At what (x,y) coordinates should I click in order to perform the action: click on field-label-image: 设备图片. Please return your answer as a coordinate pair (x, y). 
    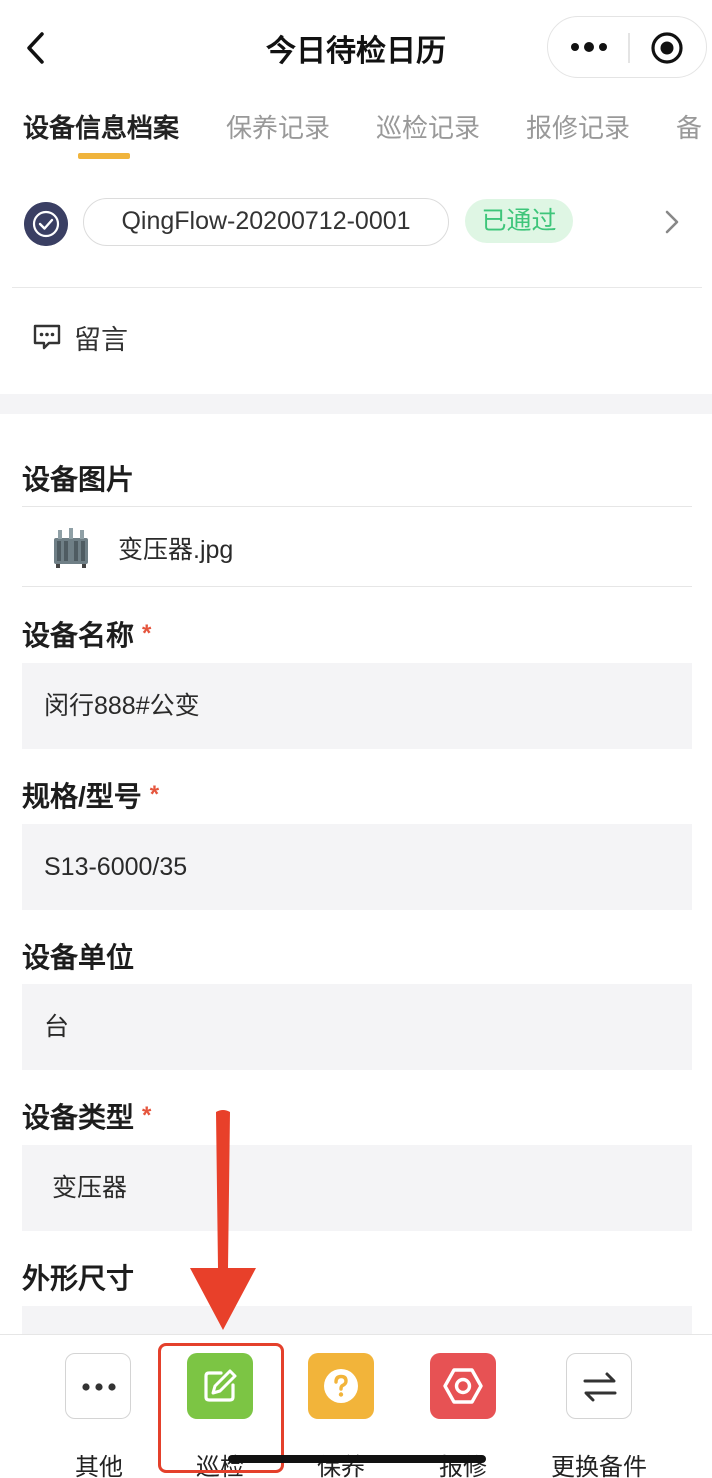
    Looking at the image, I should click on (78, 479).